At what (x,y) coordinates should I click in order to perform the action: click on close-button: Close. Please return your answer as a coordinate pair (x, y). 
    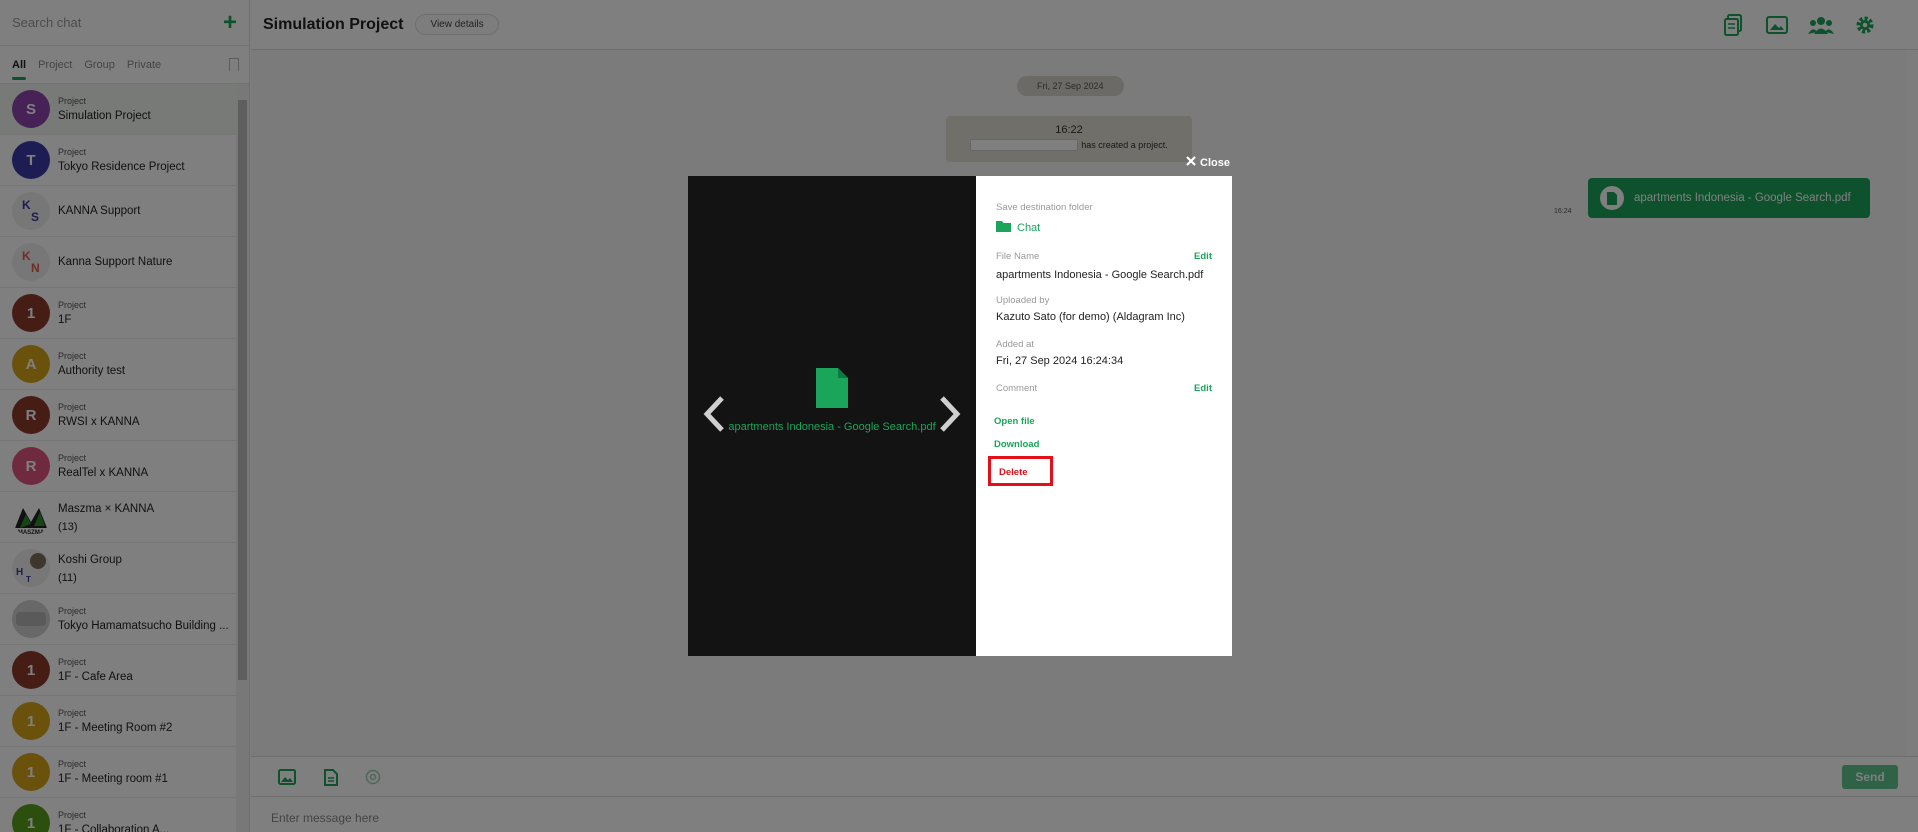
    Looking at the image, I should click on (1208, 162).